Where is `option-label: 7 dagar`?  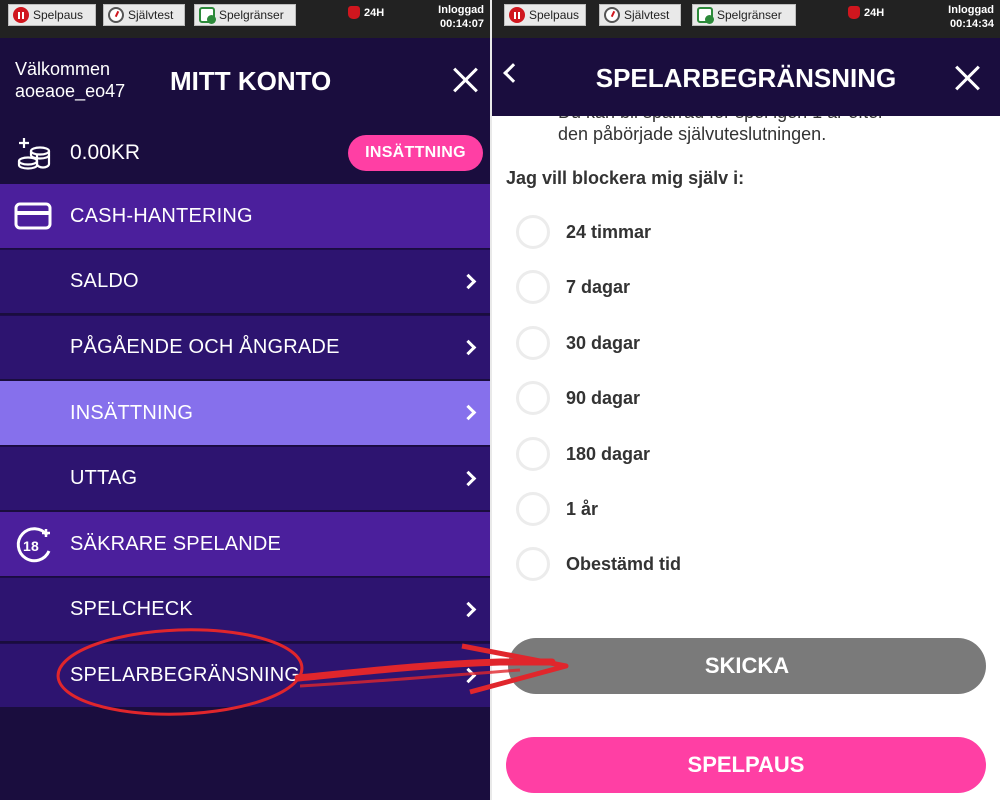
option-label: 7 dagar is located at coordinates (598, 286).